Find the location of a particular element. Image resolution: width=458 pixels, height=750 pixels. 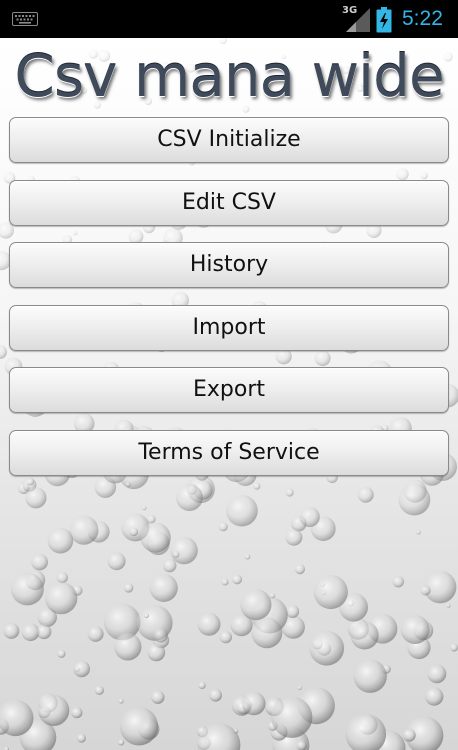

status-clock: 5:22 is located at coordinates (422, 18).